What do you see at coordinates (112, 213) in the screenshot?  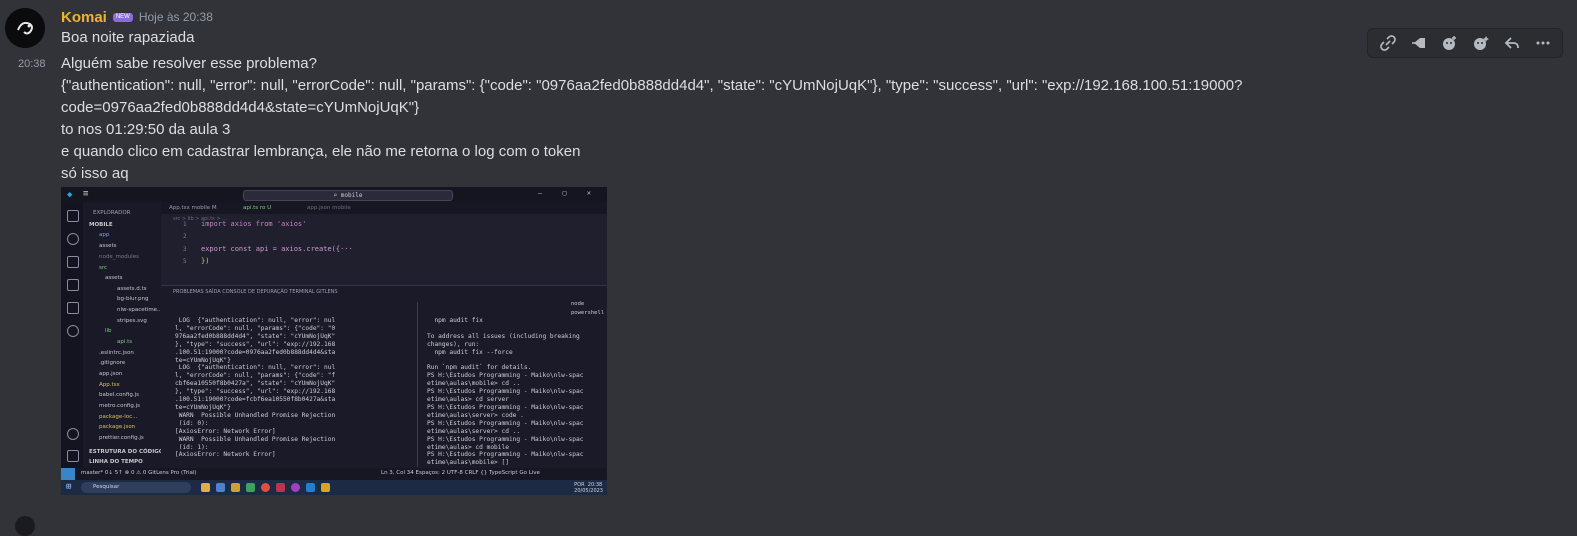 I see `explorer-title: EXPLORADOR` at bounding box center [112, 213].